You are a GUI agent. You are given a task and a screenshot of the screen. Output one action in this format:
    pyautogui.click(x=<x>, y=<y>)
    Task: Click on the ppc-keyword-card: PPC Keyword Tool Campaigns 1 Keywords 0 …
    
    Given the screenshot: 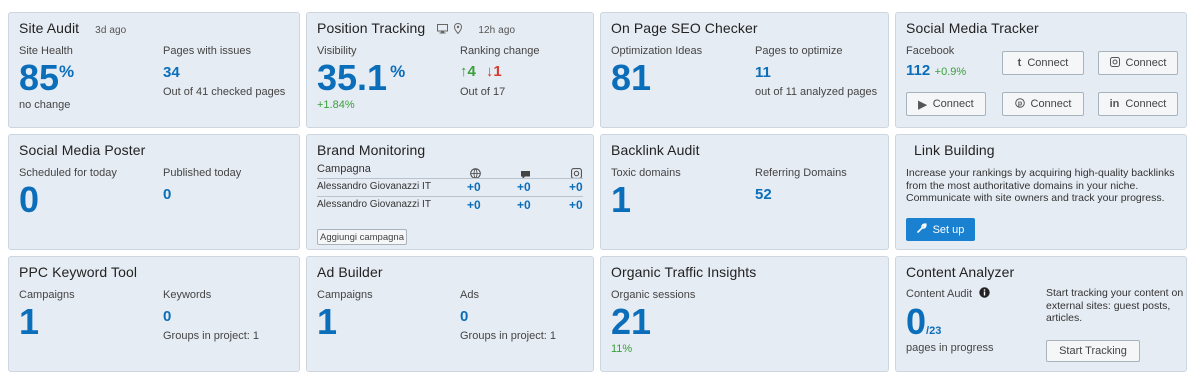 What is the action you would take?
    pyautogui.click(x=154, y=314)
    